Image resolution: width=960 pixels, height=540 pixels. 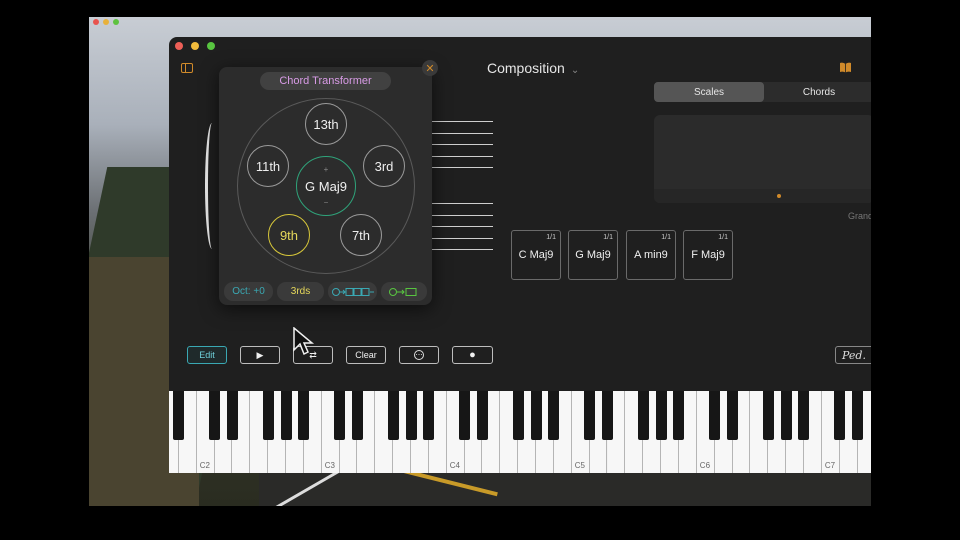 I want to click on collapse-voicing-icon, so click(x=403, y=291).